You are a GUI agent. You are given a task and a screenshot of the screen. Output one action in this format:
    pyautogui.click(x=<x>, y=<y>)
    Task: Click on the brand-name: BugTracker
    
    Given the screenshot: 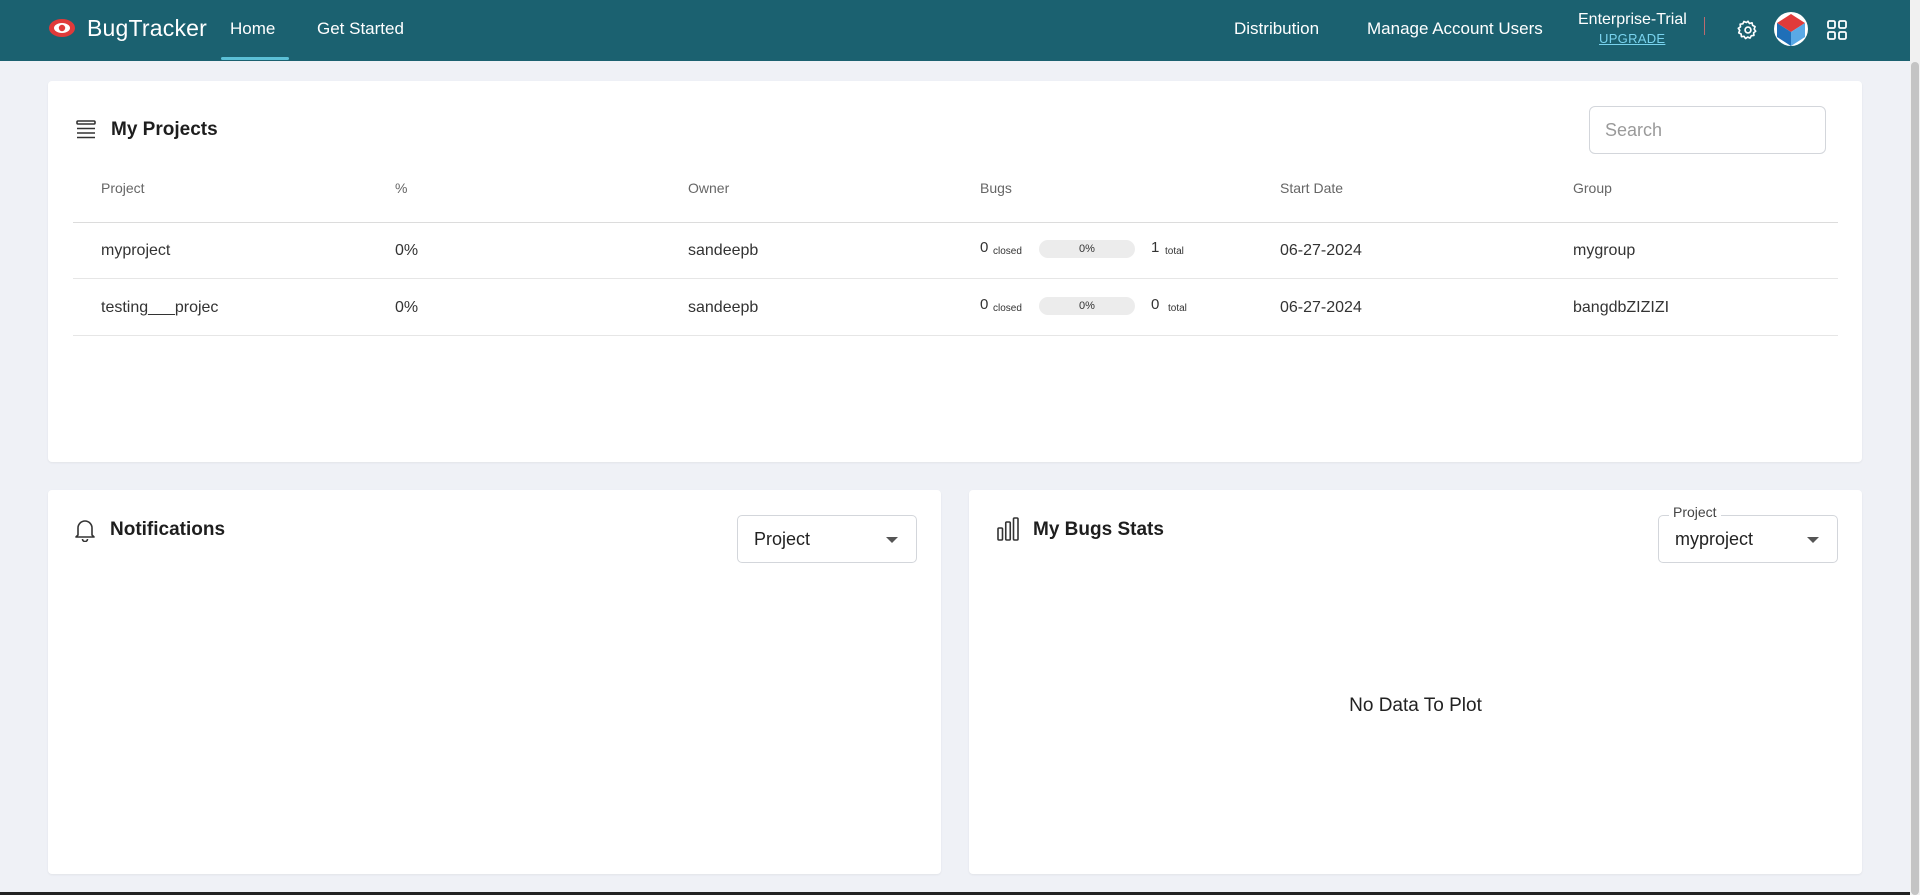 What is the action you would take?
    pyautogui.click(x=147, y=28)
    